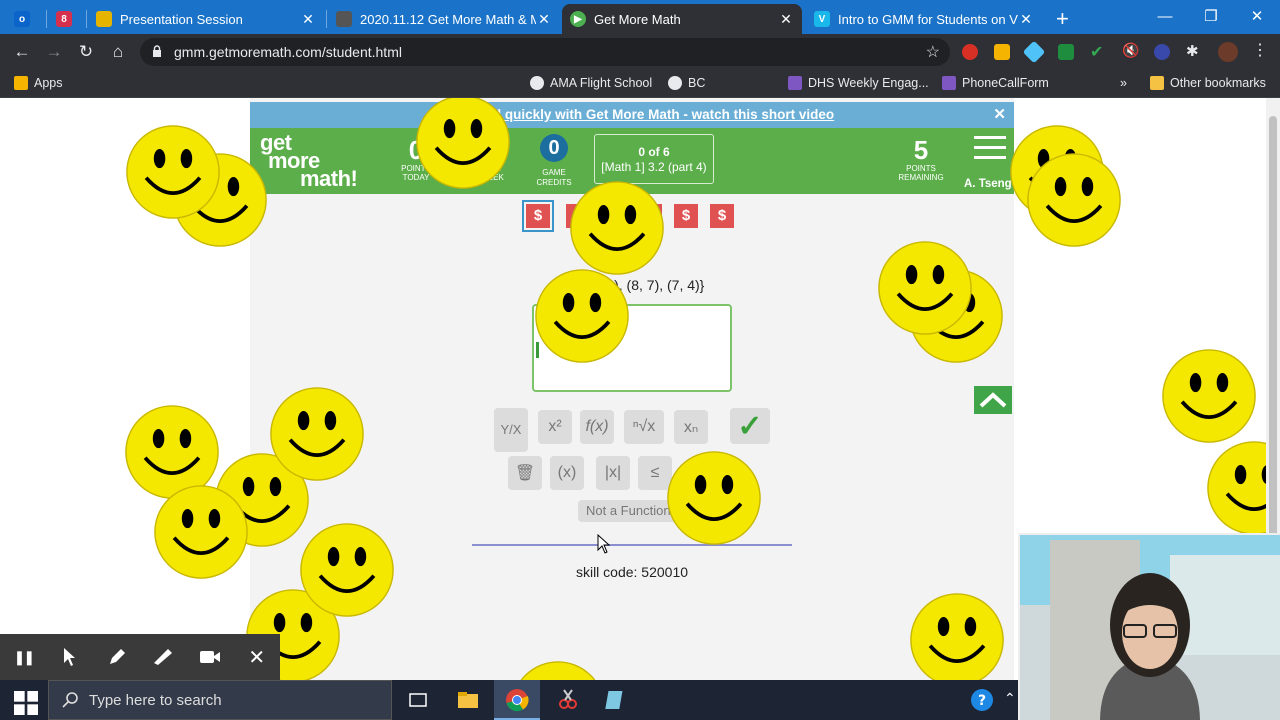 The image size is (1280, 720). Describe the element at coordinates (750, 426) in the screenshot. I see `submit-check-button: ✓` at that location.